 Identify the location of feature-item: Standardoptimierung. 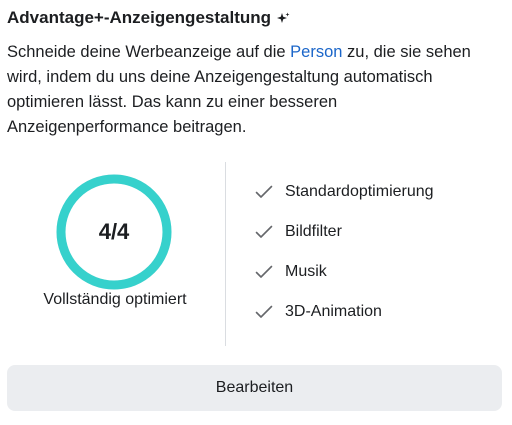
(344, 192).